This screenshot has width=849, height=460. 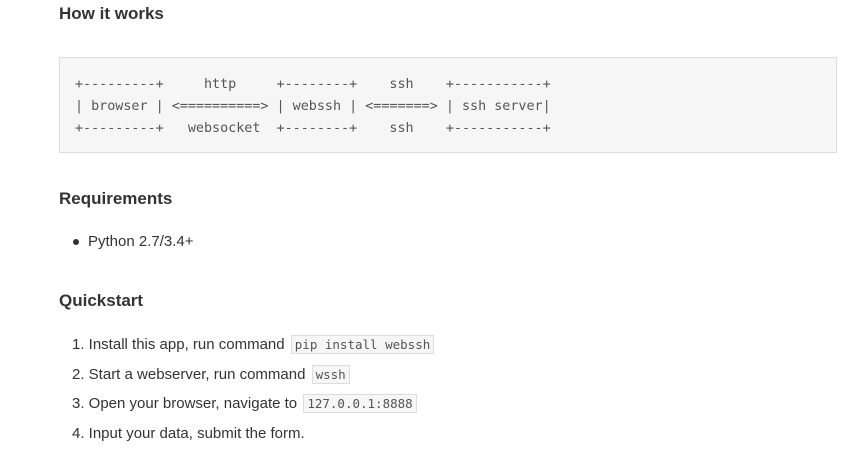 What do you see at coordinates (101, 300) in the screenshot?
I see `heading-quickstart: Quickstart` at bounding box center [101, 300].